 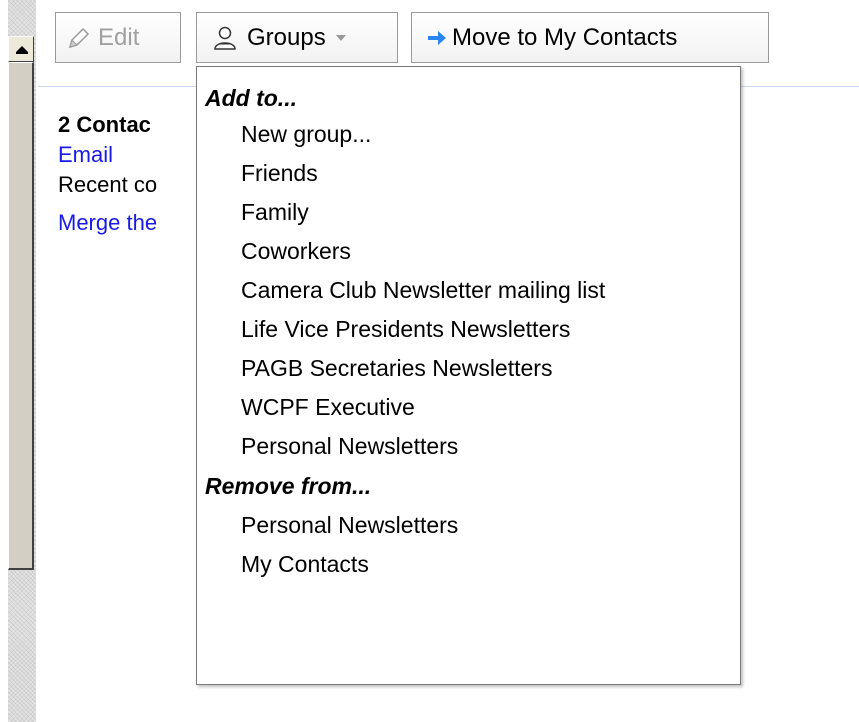 What do you see at coordinates (21, 49) in the screenshot?
I see `scroll-up-button` at bounding box center [21, 49].